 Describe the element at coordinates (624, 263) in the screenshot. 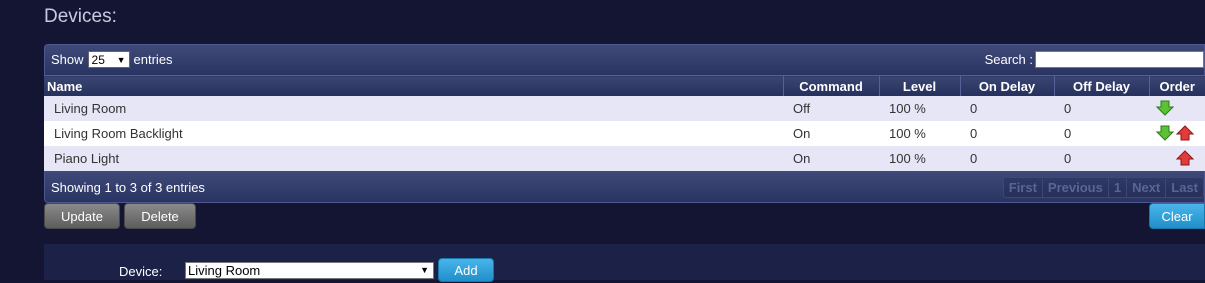

I see `add-device-form: Device: Living Room ▼ Add` at that location.